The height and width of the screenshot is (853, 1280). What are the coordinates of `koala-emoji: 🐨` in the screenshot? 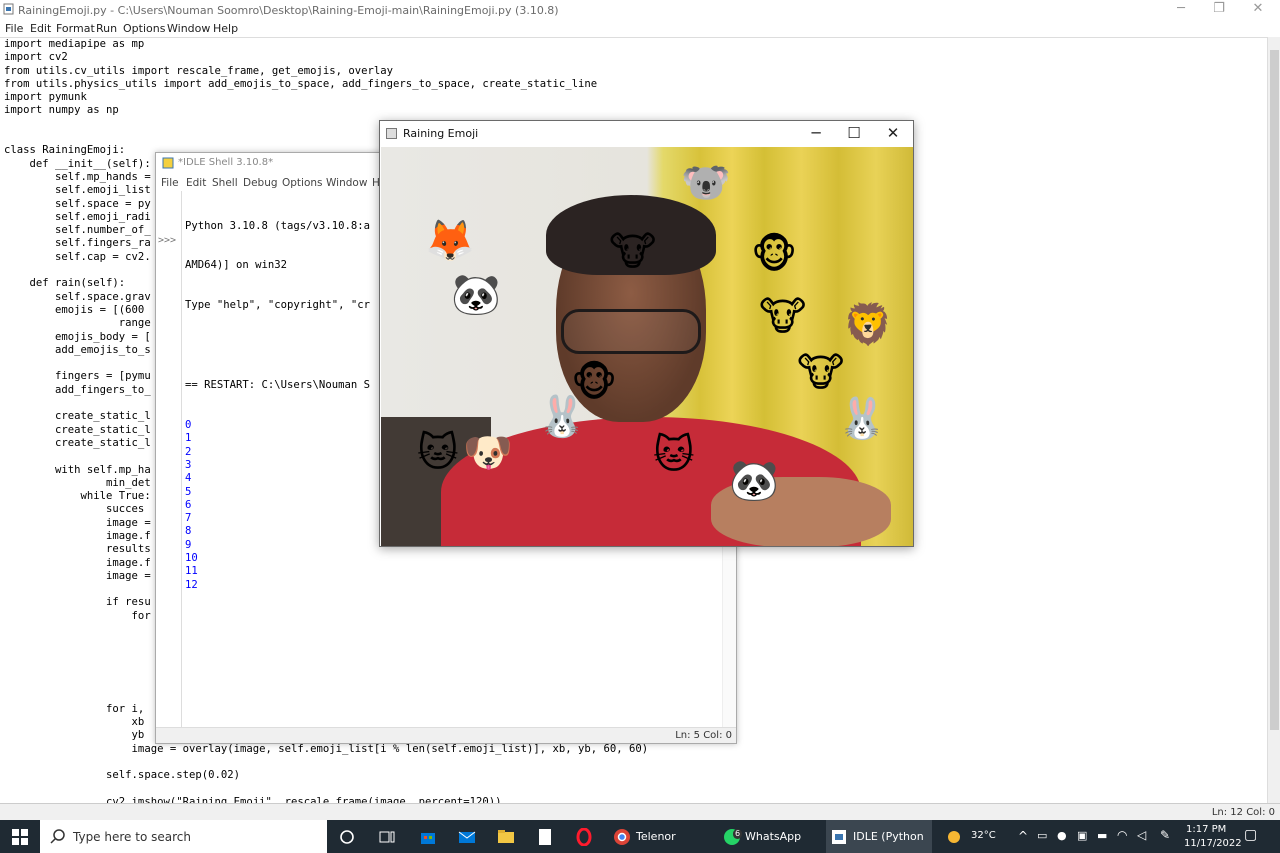 It's located at (706, 183).